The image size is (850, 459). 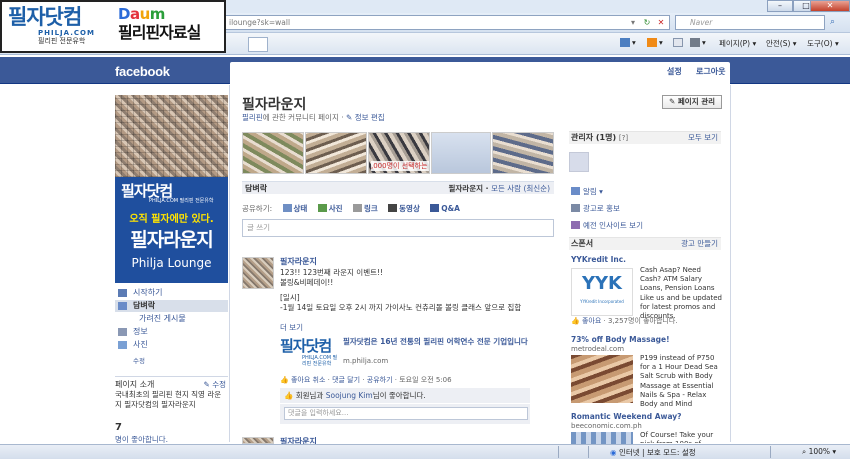 I want to click on unlike-link: 좋아요 취소, so click(x=308, y=380).